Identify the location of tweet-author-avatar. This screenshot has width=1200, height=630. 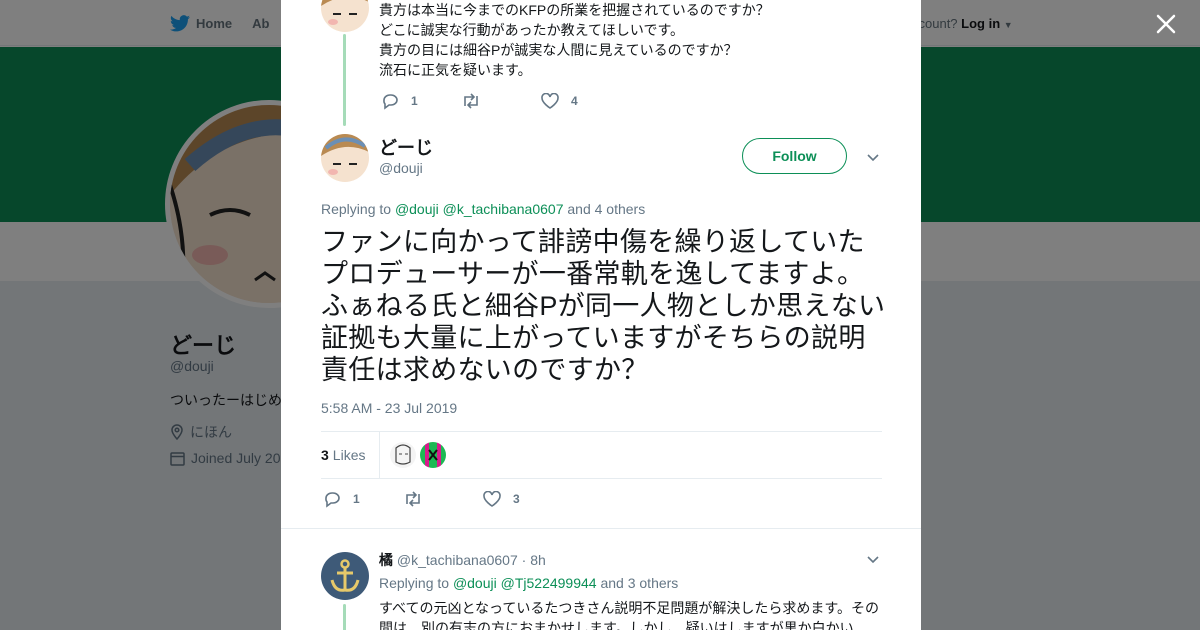
(345, 158).